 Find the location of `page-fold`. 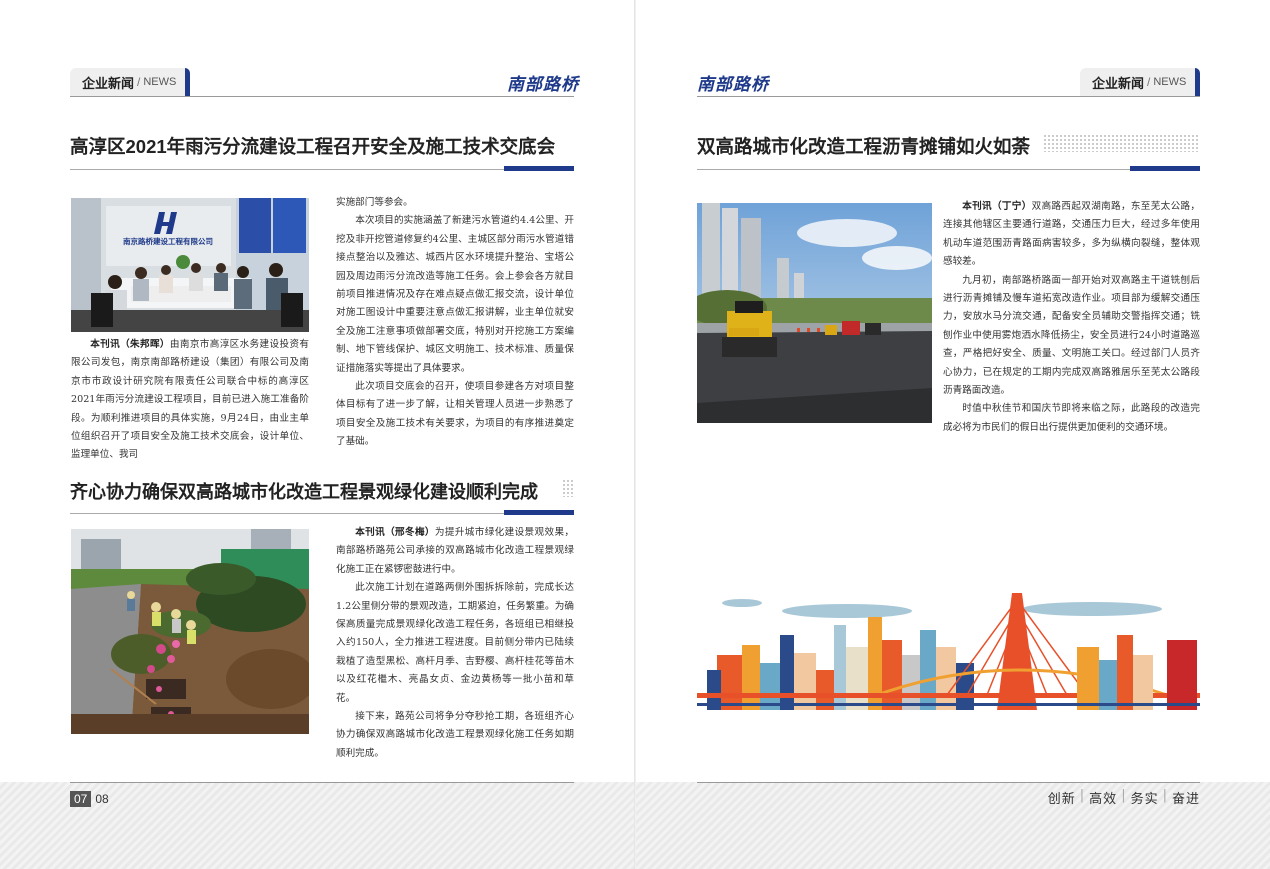

page-fold is located at coordinates (635, 434).